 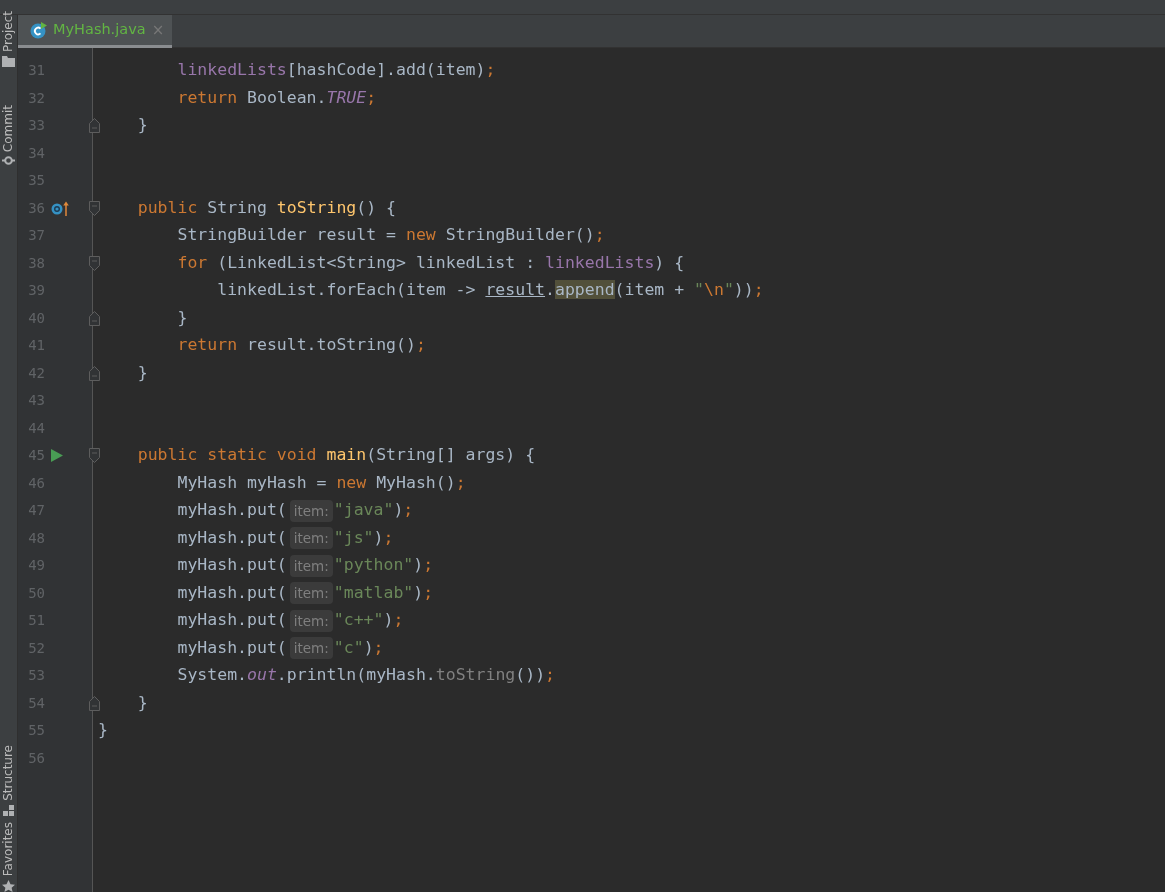 I want to click on code-text: "python");, so click(x=383, y=565).